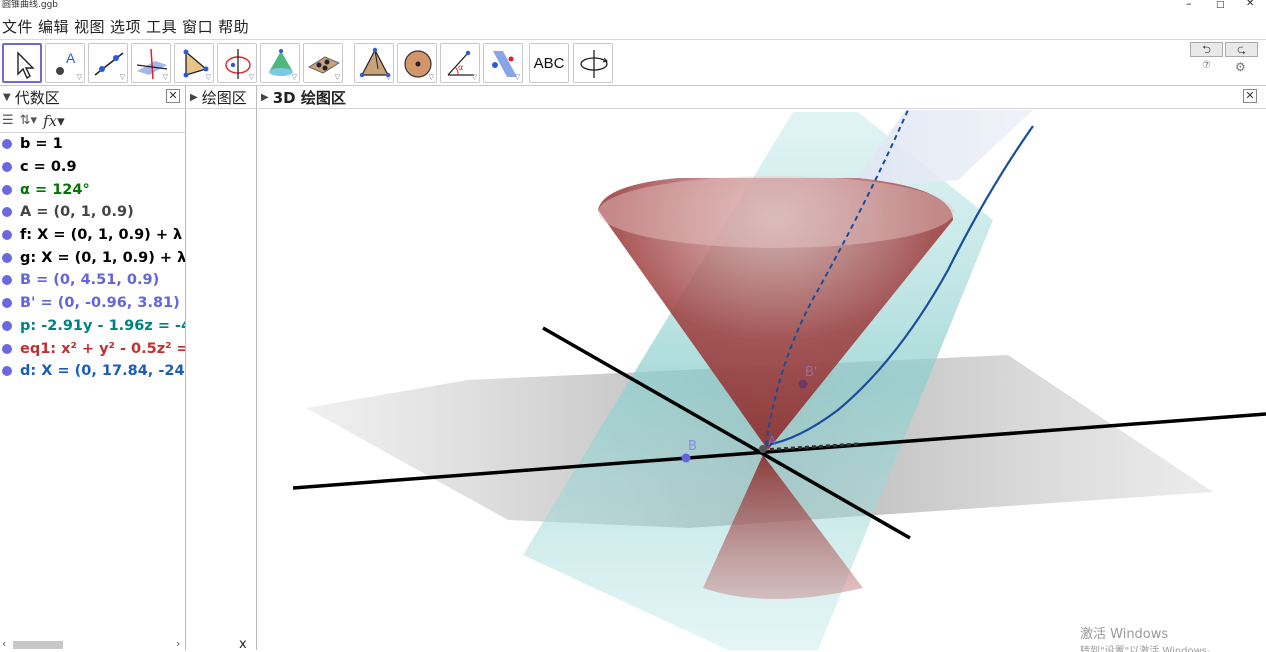 Image resolution: width=1266 pixels, height=652 pixels. Describe the element at coordinates (234, 26) in the screenshot. I see `menu-help: 帮助` at that location.